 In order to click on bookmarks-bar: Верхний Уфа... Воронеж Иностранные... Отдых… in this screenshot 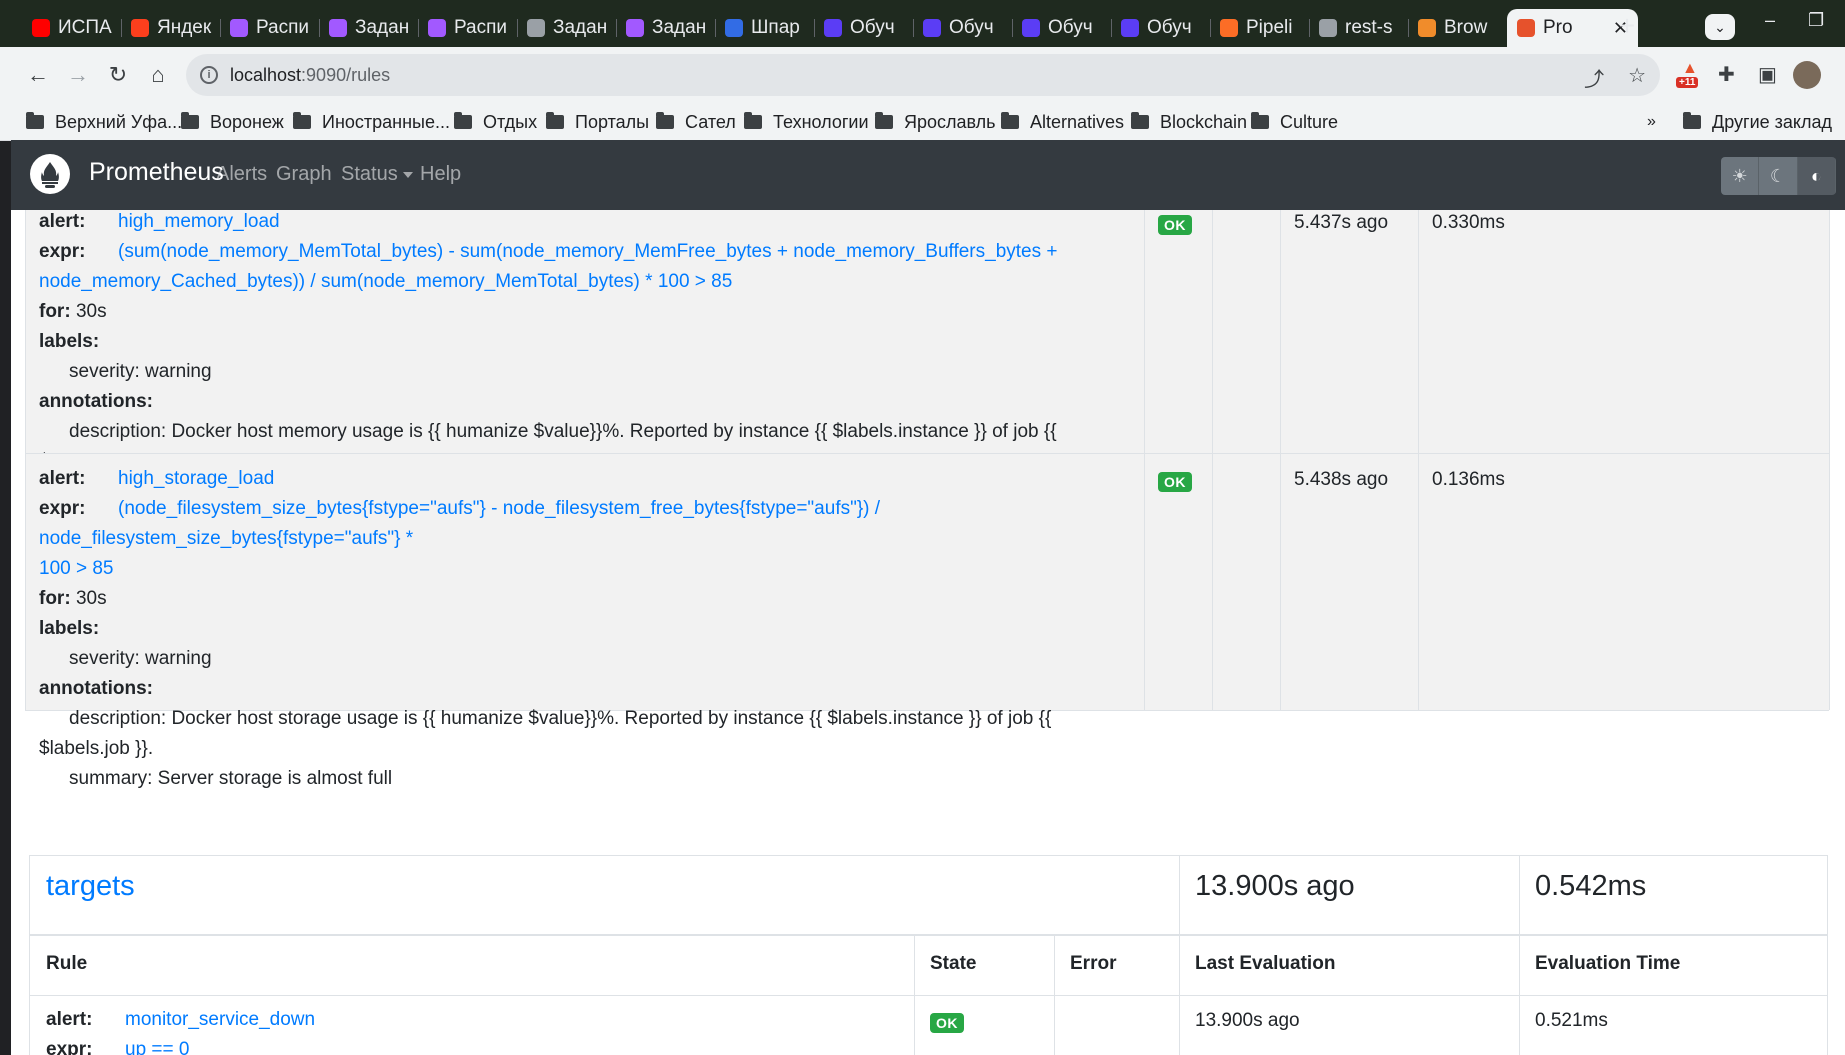, I will do `click(922, 122)`.